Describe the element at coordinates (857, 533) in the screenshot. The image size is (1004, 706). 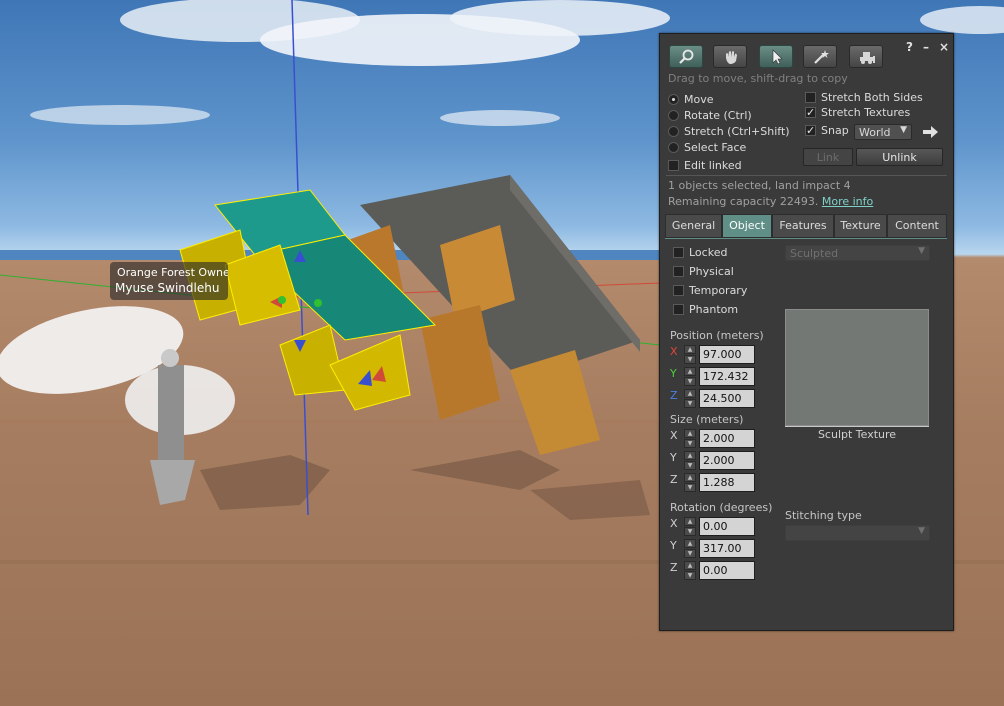
I see `stitching-type-dropdown: ▼` at that location.